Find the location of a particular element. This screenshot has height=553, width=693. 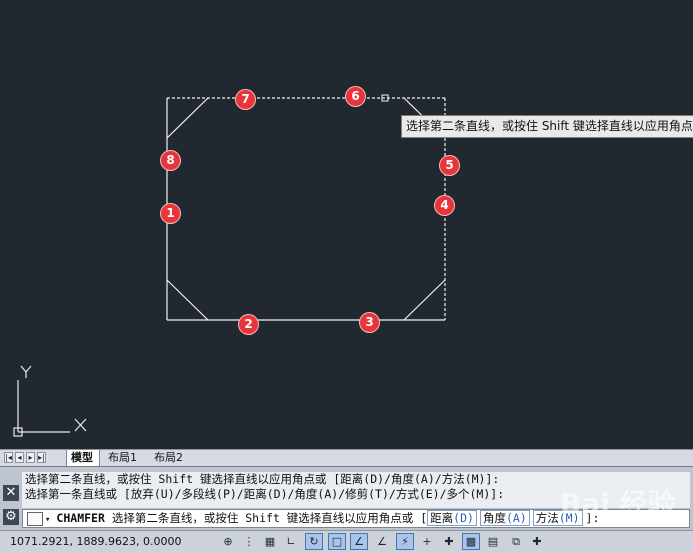

marker-5: 5 is located at coordinates (449, 165).